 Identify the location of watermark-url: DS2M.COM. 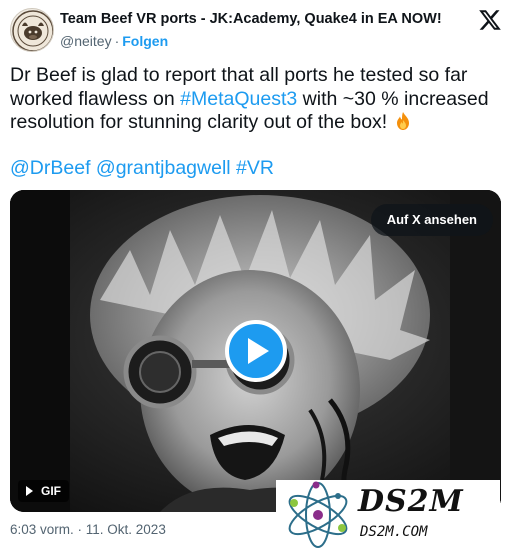
(394, 532).